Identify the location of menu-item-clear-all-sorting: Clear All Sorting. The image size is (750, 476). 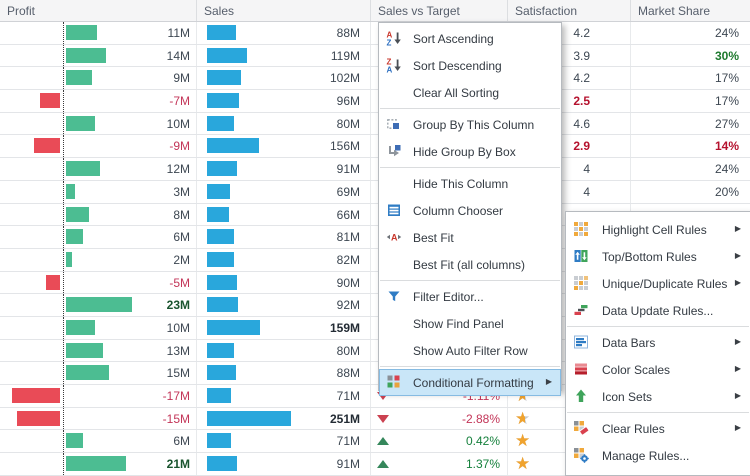
(470, 92).